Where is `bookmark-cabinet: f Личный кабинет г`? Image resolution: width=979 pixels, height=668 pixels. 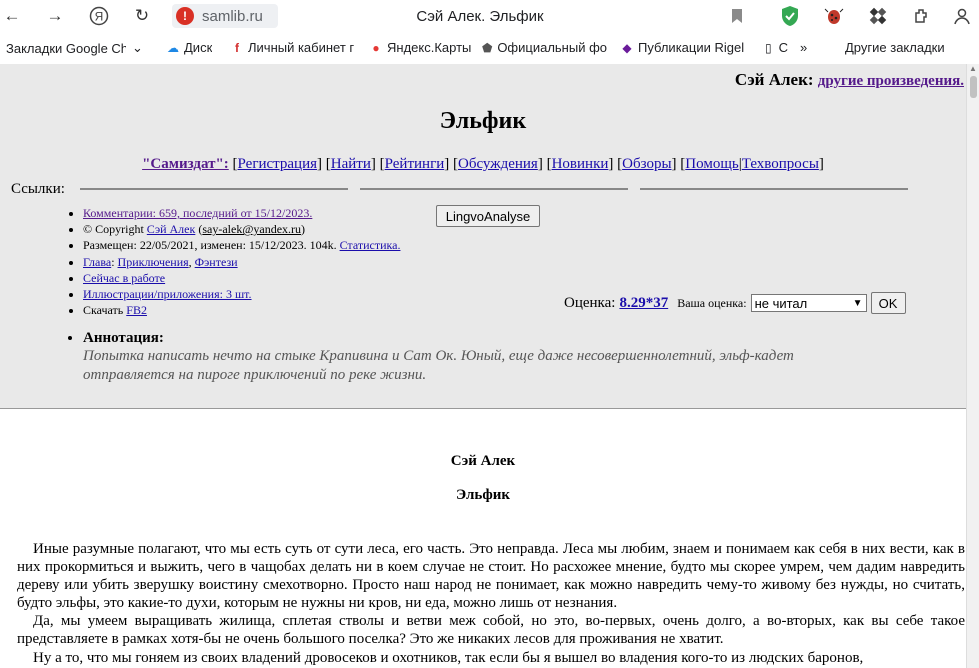 bookmark-cabinet: f Личный кабинет г is located at coordinates (293, 47).